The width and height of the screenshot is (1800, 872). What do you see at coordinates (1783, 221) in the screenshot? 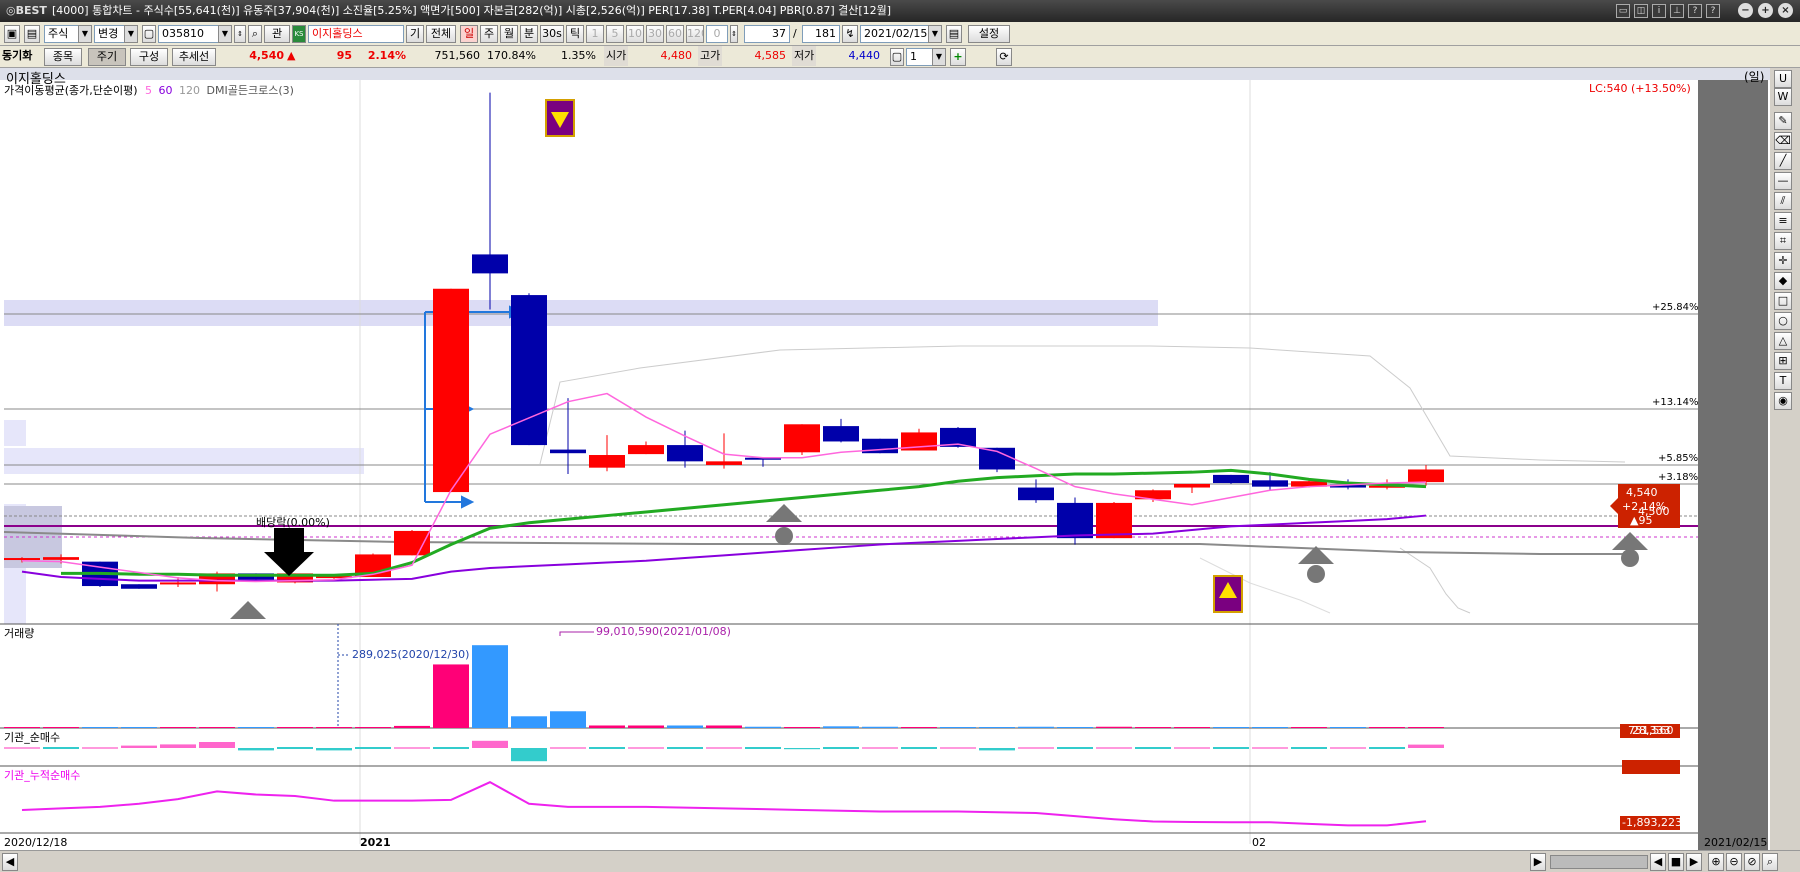
I see `fib-tool-icon: ≡` at bounding box center [1783, 221].